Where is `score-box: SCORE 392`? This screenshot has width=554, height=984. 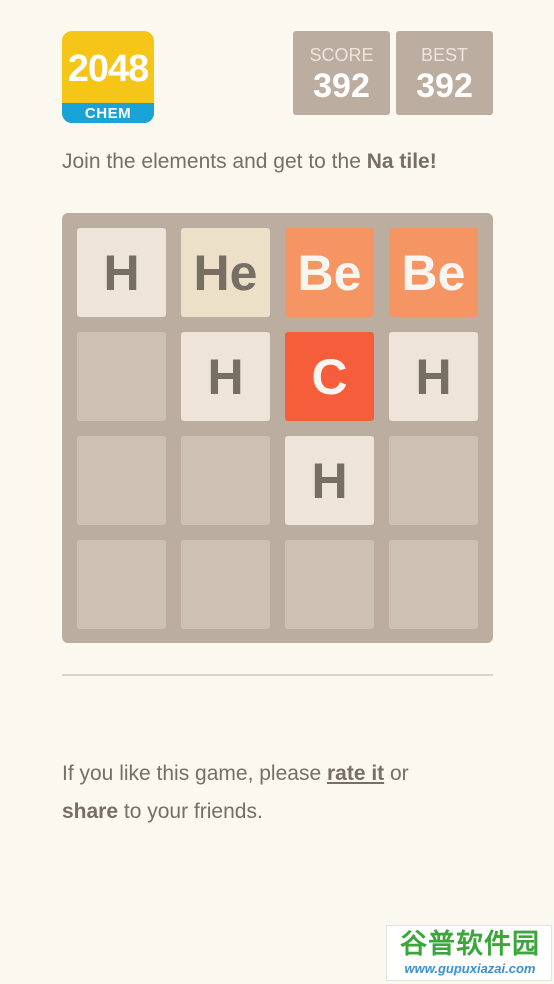 score-box: SCORE 392 is located at coordinates (341, 73).